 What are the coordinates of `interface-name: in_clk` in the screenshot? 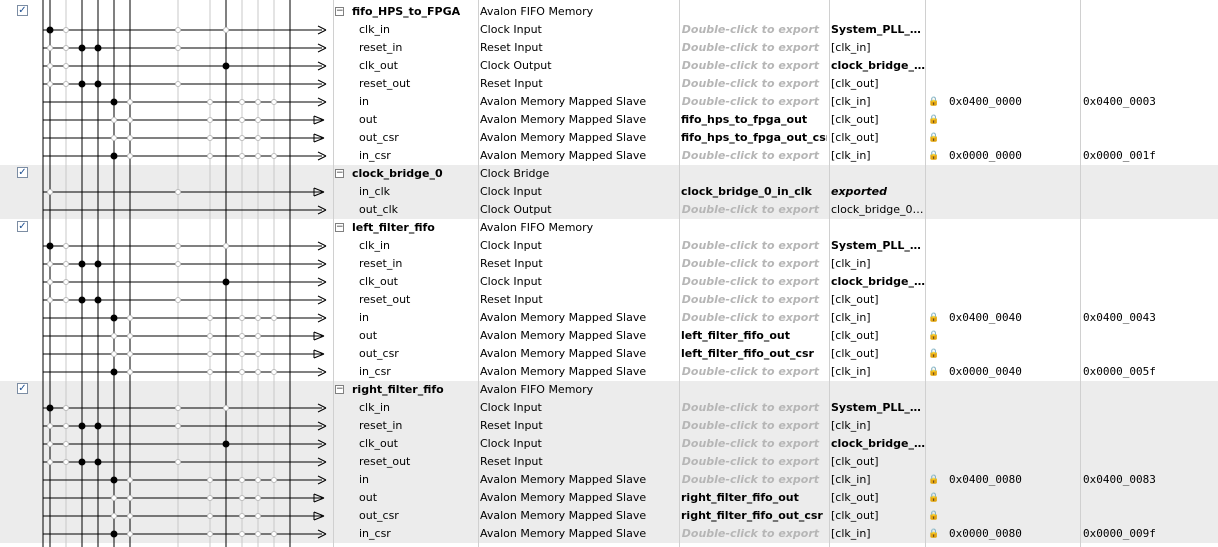 It's located at (418, 192).